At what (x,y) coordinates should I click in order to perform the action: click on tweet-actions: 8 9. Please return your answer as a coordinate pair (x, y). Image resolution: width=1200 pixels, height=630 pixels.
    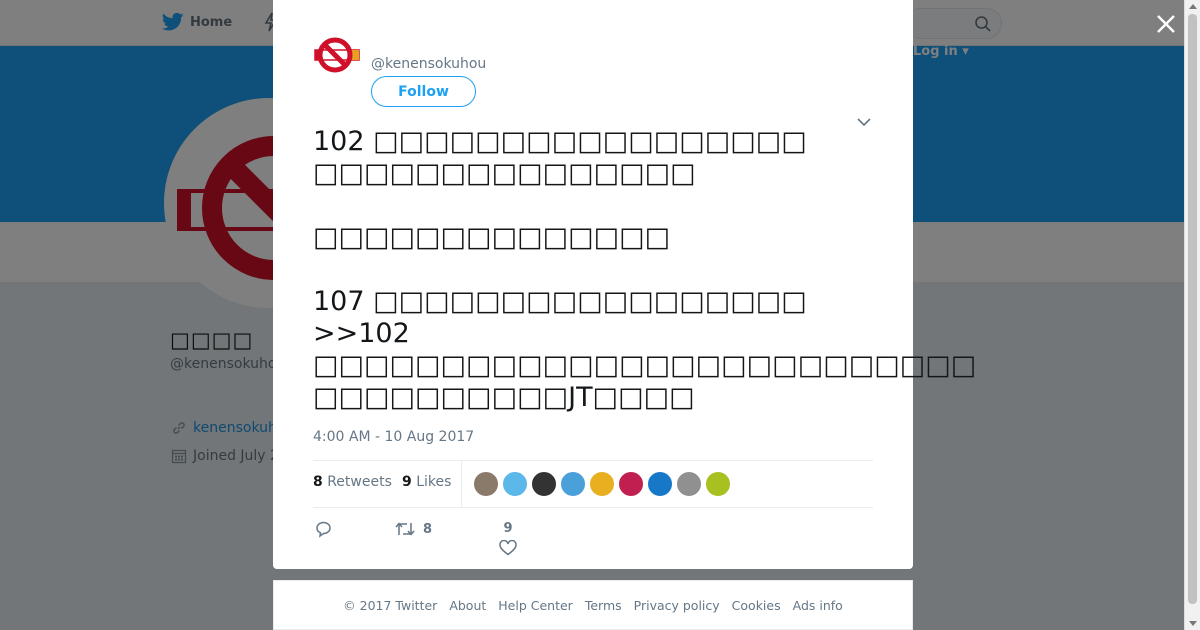
    Looking at the image, I should click on (593, 540).